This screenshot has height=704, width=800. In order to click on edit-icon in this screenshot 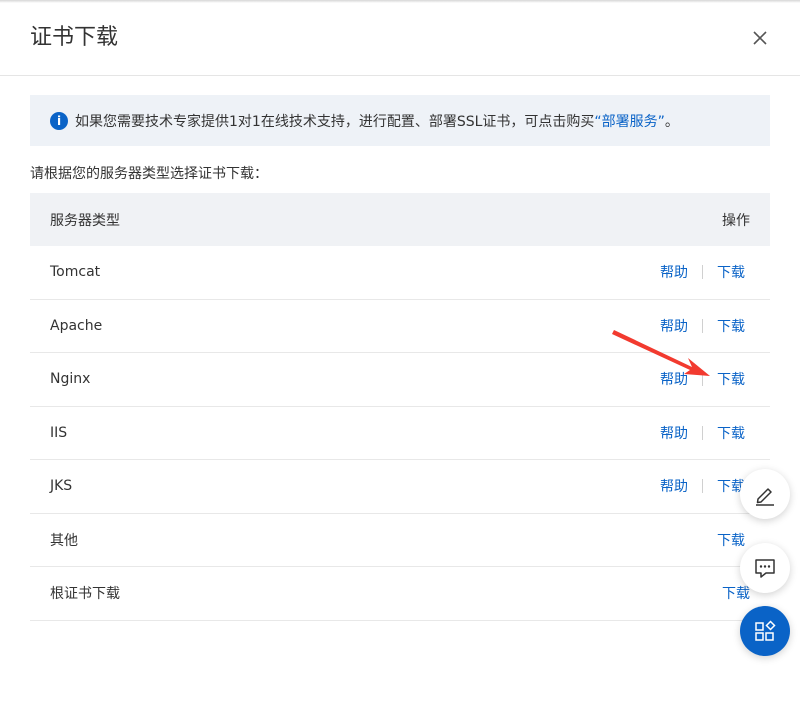, I will do `click(765, 497)`.